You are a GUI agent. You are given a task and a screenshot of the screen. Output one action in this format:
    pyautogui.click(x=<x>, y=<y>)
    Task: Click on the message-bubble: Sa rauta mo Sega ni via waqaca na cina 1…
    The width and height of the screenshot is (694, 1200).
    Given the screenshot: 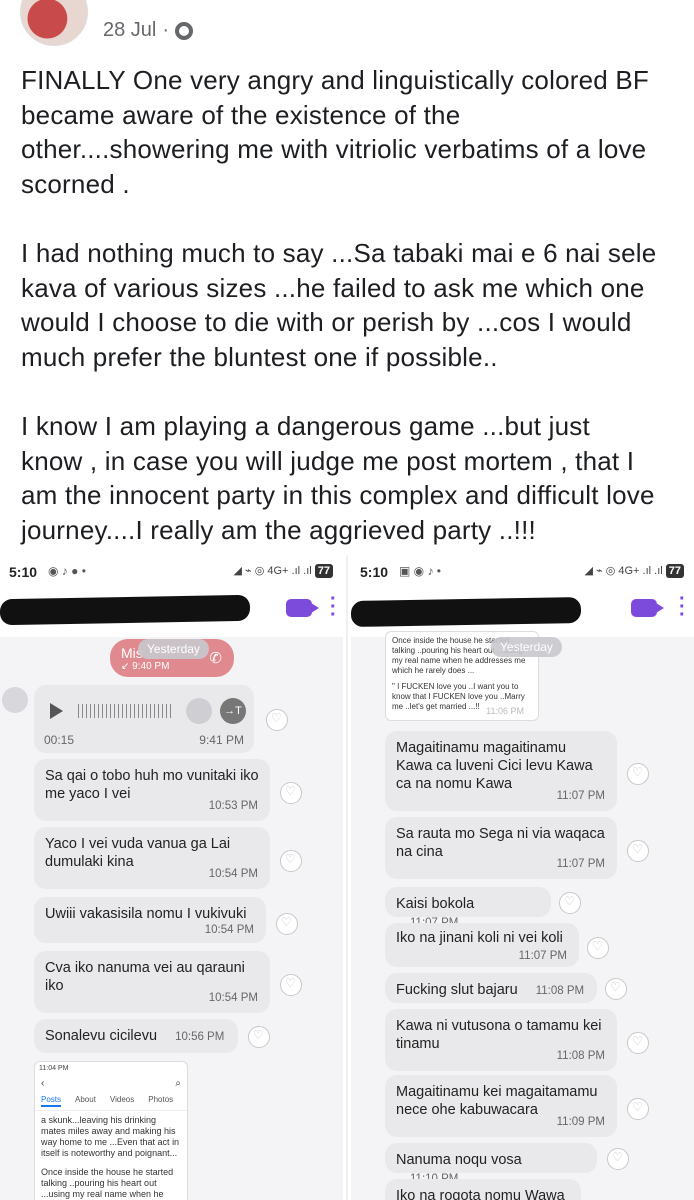 What is the action you would take?
    pyautogui.click(x=501, y=848)
    